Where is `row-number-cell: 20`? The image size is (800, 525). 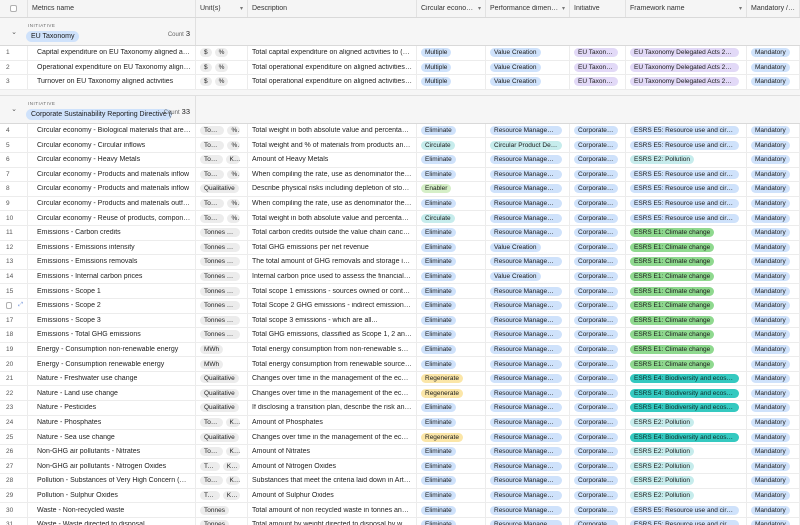
row-number-cell: 20 is located at coordinates (14, 364).